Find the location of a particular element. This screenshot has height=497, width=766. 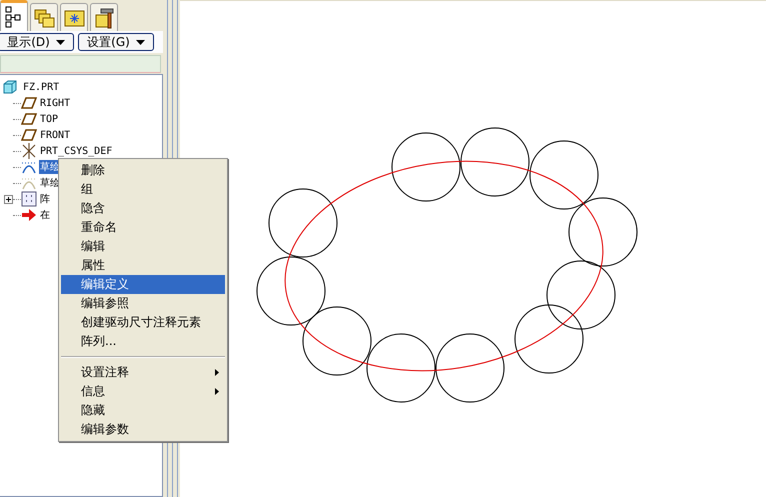

axes-icon is located at coordinates (29, 151).